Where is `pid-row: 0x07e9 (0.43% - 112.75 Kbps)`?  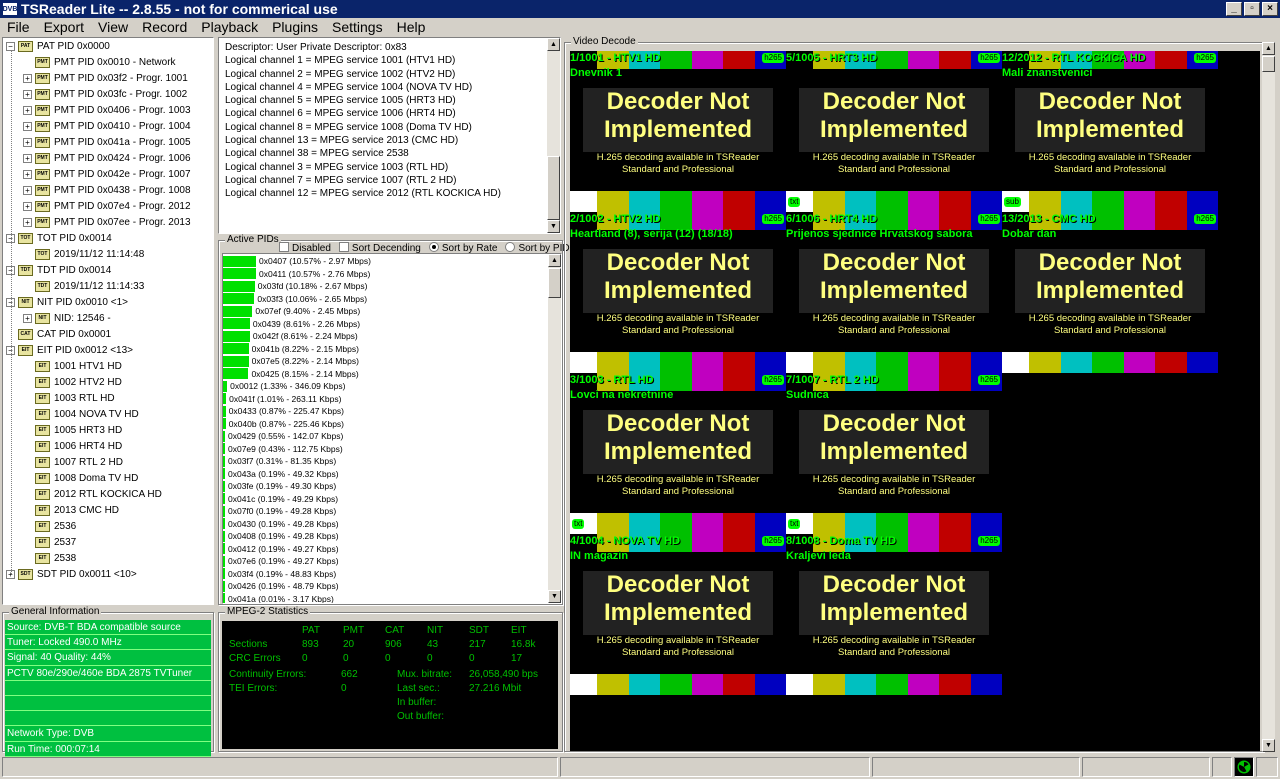
pid-row: 0x07e9 (0.43% - 112.75 Kbps) is located at coordinates (283, 449).